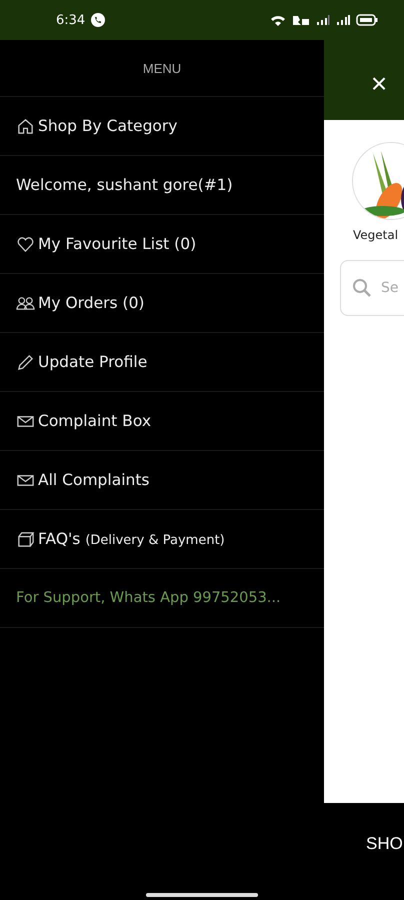 The image size is (404, 900). I want to click on menu-title: MENU, so click(162, 68).